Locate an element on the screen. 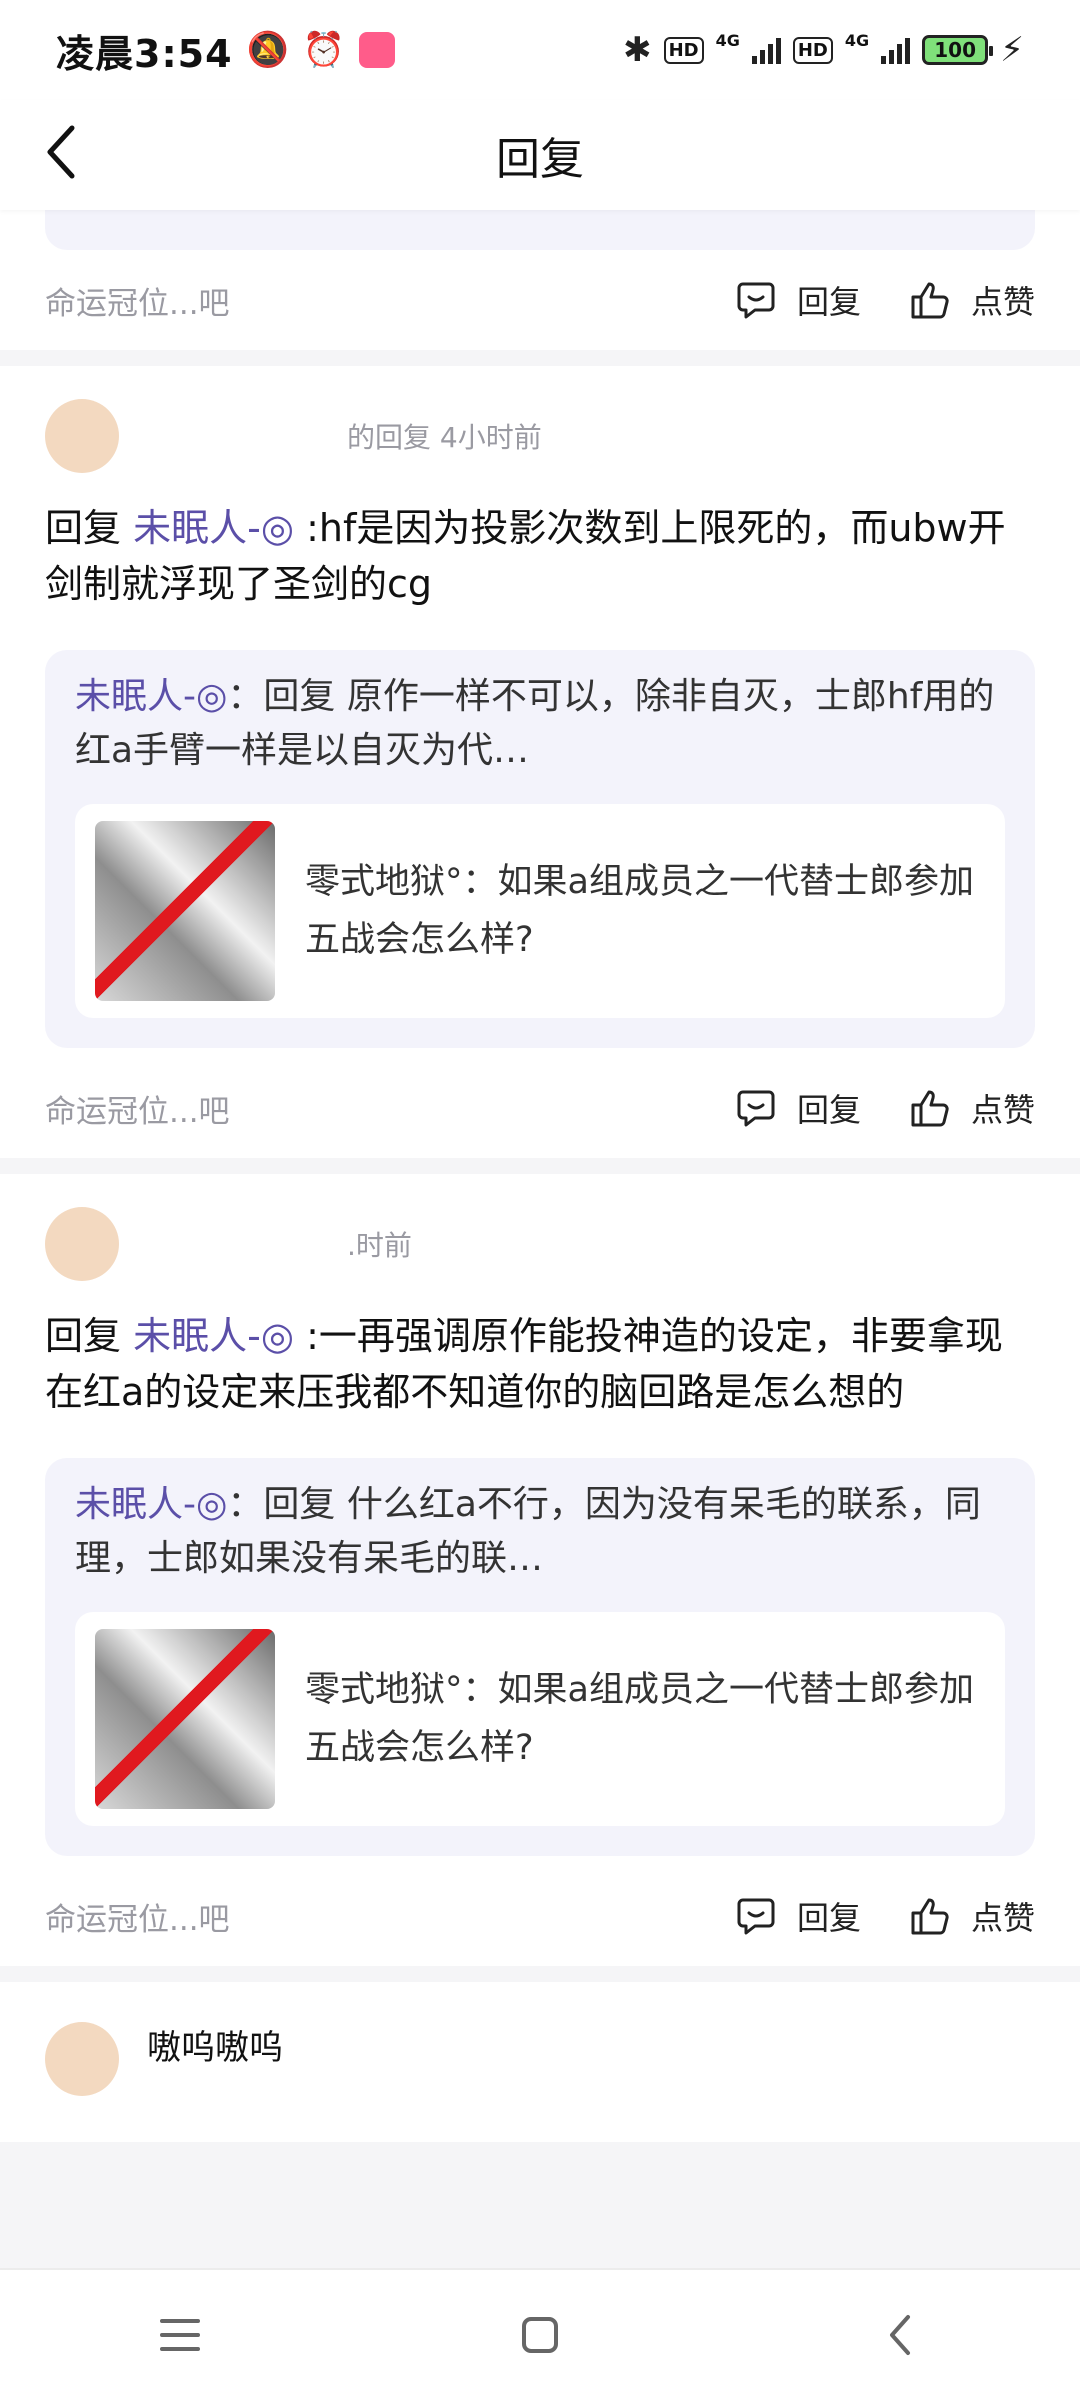 This screenshot has width=1080, height=2400. bluetooth-icon: ✱ is located at coordinates (637, 50).